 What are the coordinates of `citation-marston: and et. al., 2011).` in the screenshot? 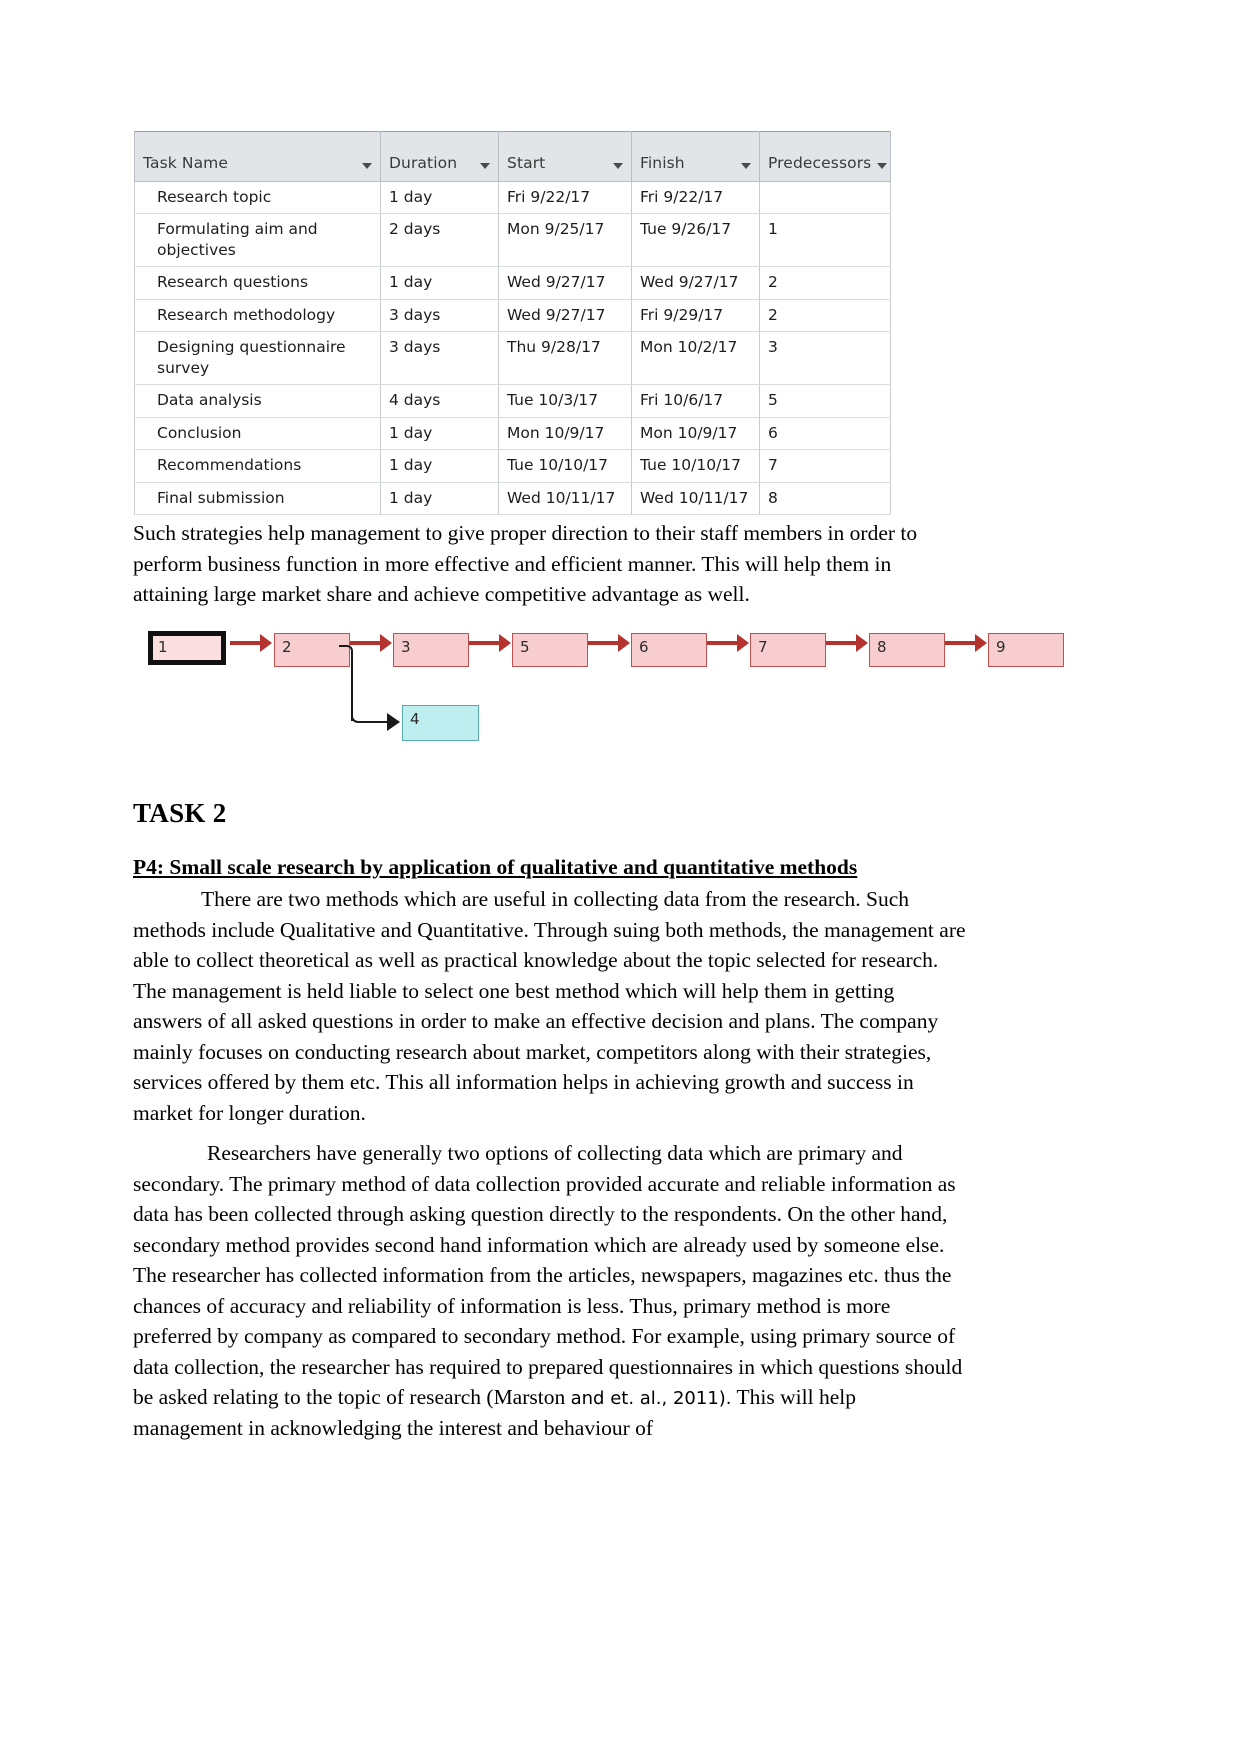 It's located at (651, 1399).